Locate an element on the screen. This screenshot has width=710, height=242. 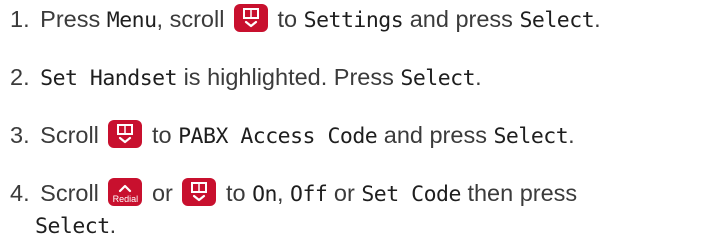
step-number: 2. is located at coordinates (20, 77).